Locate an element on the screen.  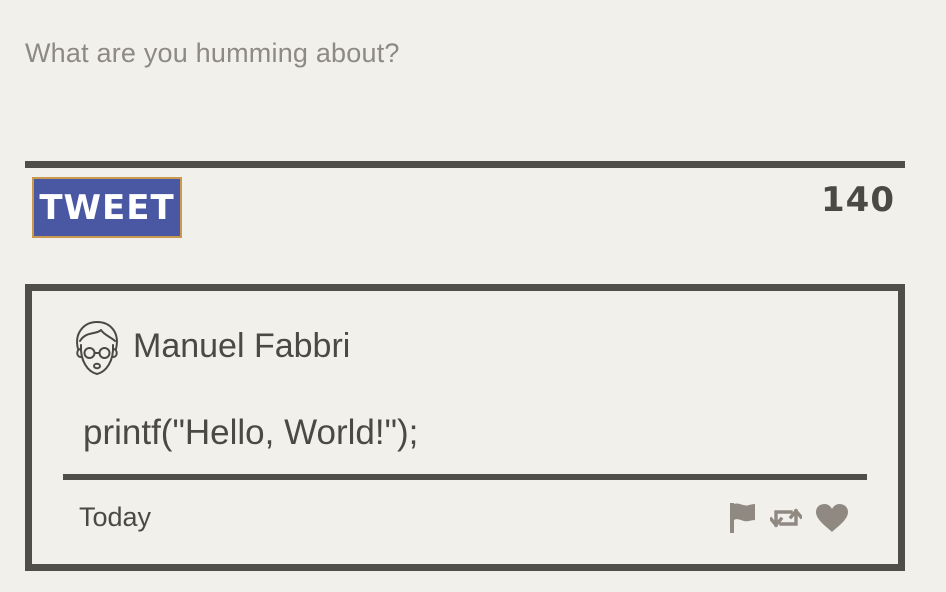
user-avatar-icon is located at coordinates (97, 348).